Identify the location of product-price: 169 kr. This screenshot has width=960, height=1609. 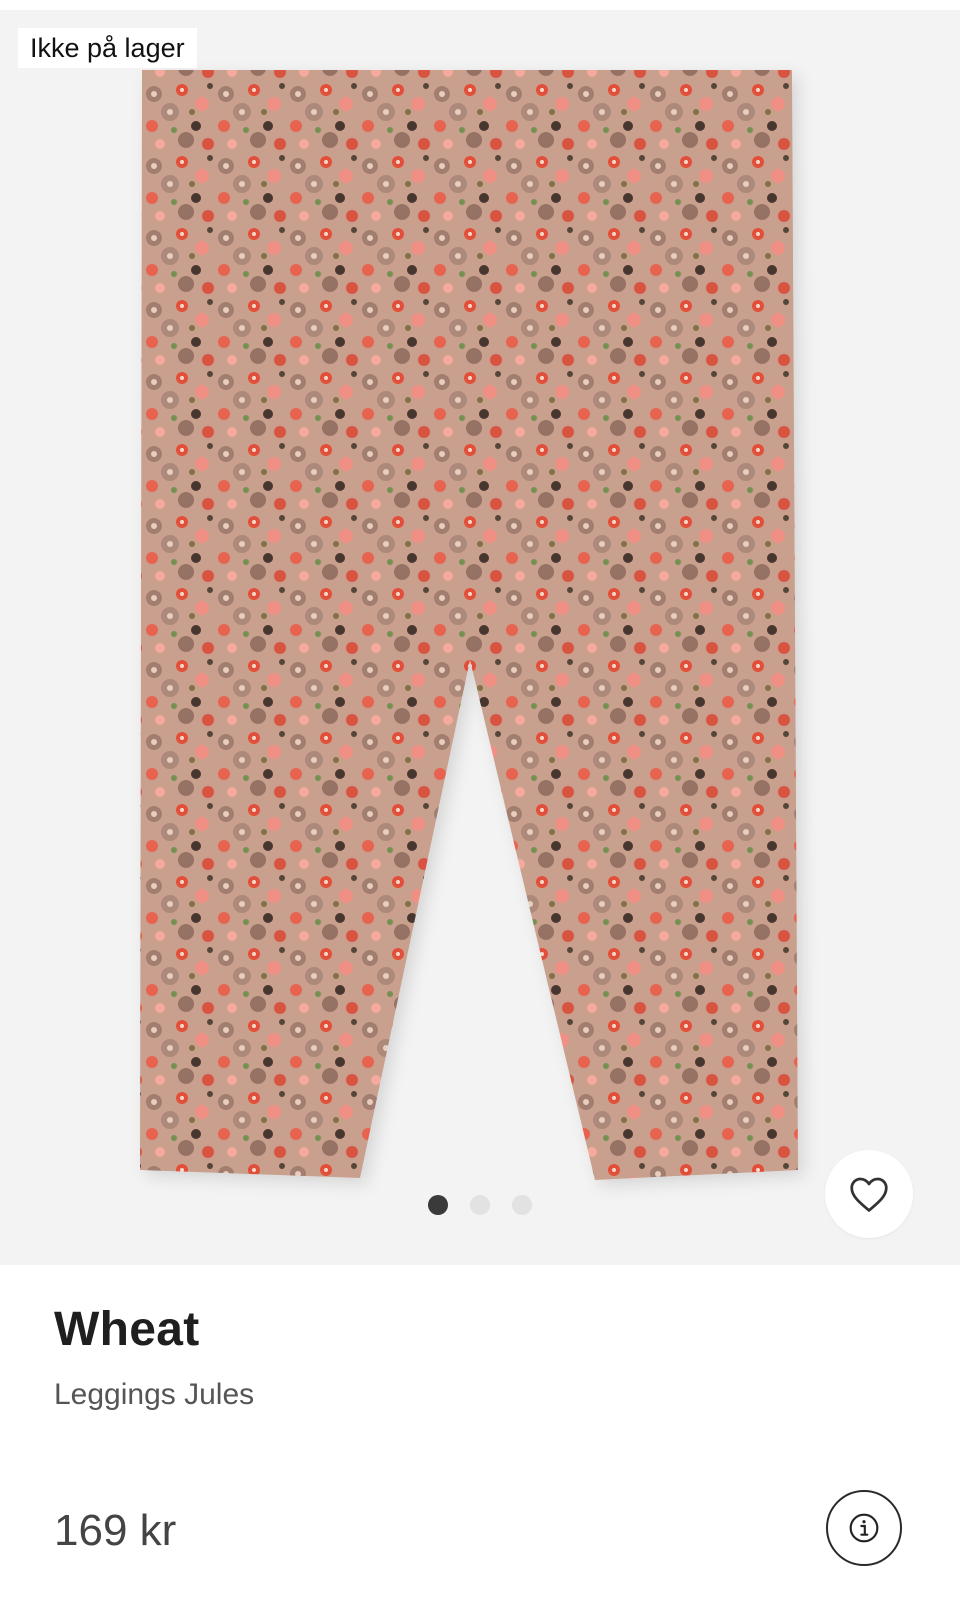
(115, 1530).